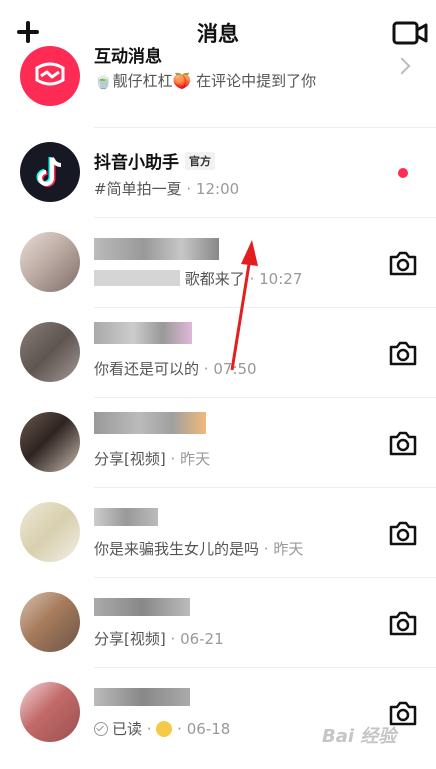  Describe the element at coordinates (136, 163) in the screenshot. I see `assistant-name: 抖音小助手` at that location.